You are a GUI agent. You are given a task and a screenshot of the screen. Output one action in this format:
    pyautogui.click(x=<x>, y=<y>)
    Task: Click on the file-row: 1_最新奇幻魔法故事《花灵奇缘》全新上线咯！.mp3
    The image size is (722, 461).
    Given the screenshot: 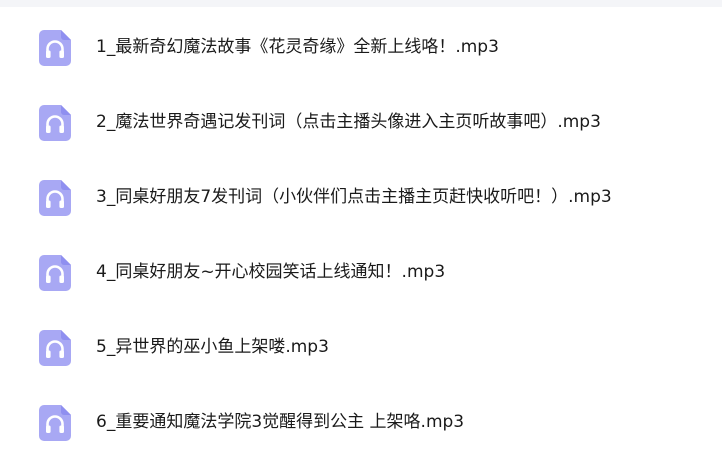 What is the action you would take?
    pyautogui.click(x=361, y=47)
    